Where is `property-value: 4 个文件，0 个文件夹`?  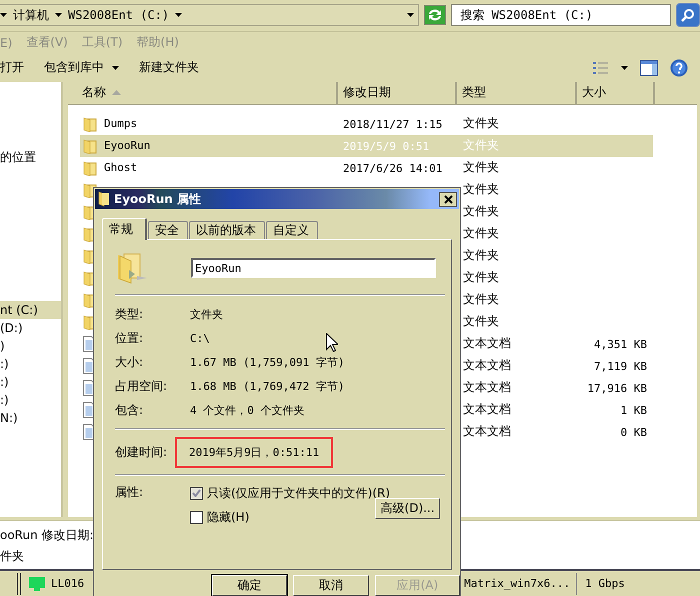
property-value: 4 个文件，0 个文件夹 is located at coordinates (247, 410).